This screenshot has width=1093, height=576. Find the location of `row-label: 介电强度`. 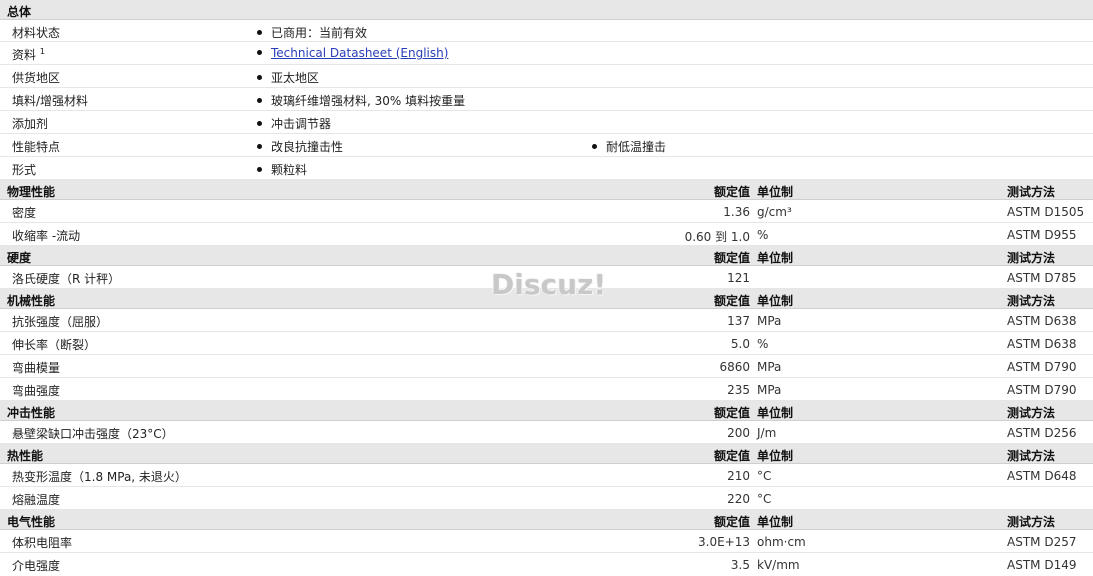

row-label: 介电强度 is located at coordinates (36, 566).